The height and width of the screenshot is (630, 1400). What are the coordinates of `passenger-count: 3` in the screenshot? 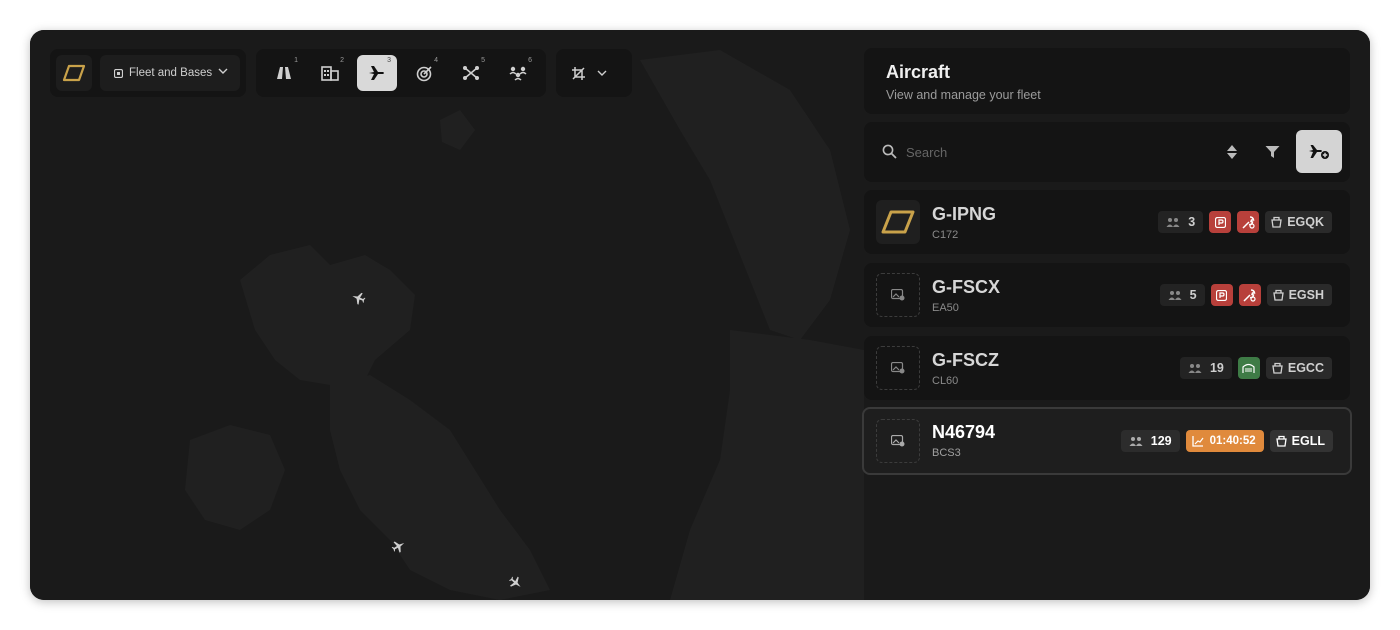 It's located at (1192, 222).